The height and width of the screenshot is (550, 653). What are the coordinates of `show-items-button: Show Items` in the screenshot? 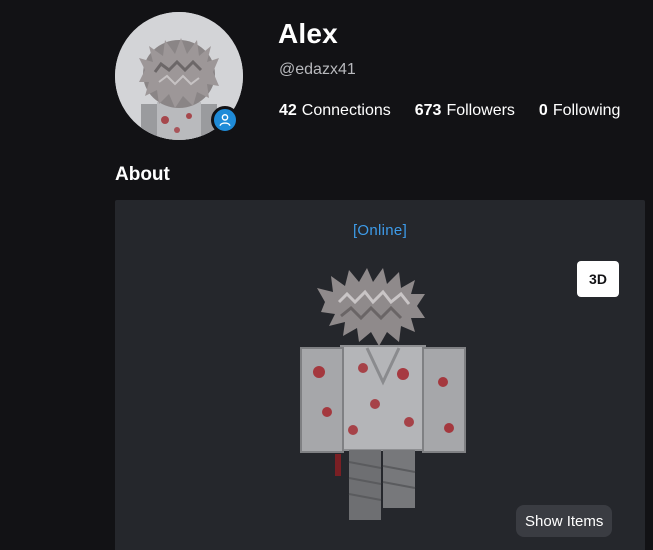 It's located at (564, 521).